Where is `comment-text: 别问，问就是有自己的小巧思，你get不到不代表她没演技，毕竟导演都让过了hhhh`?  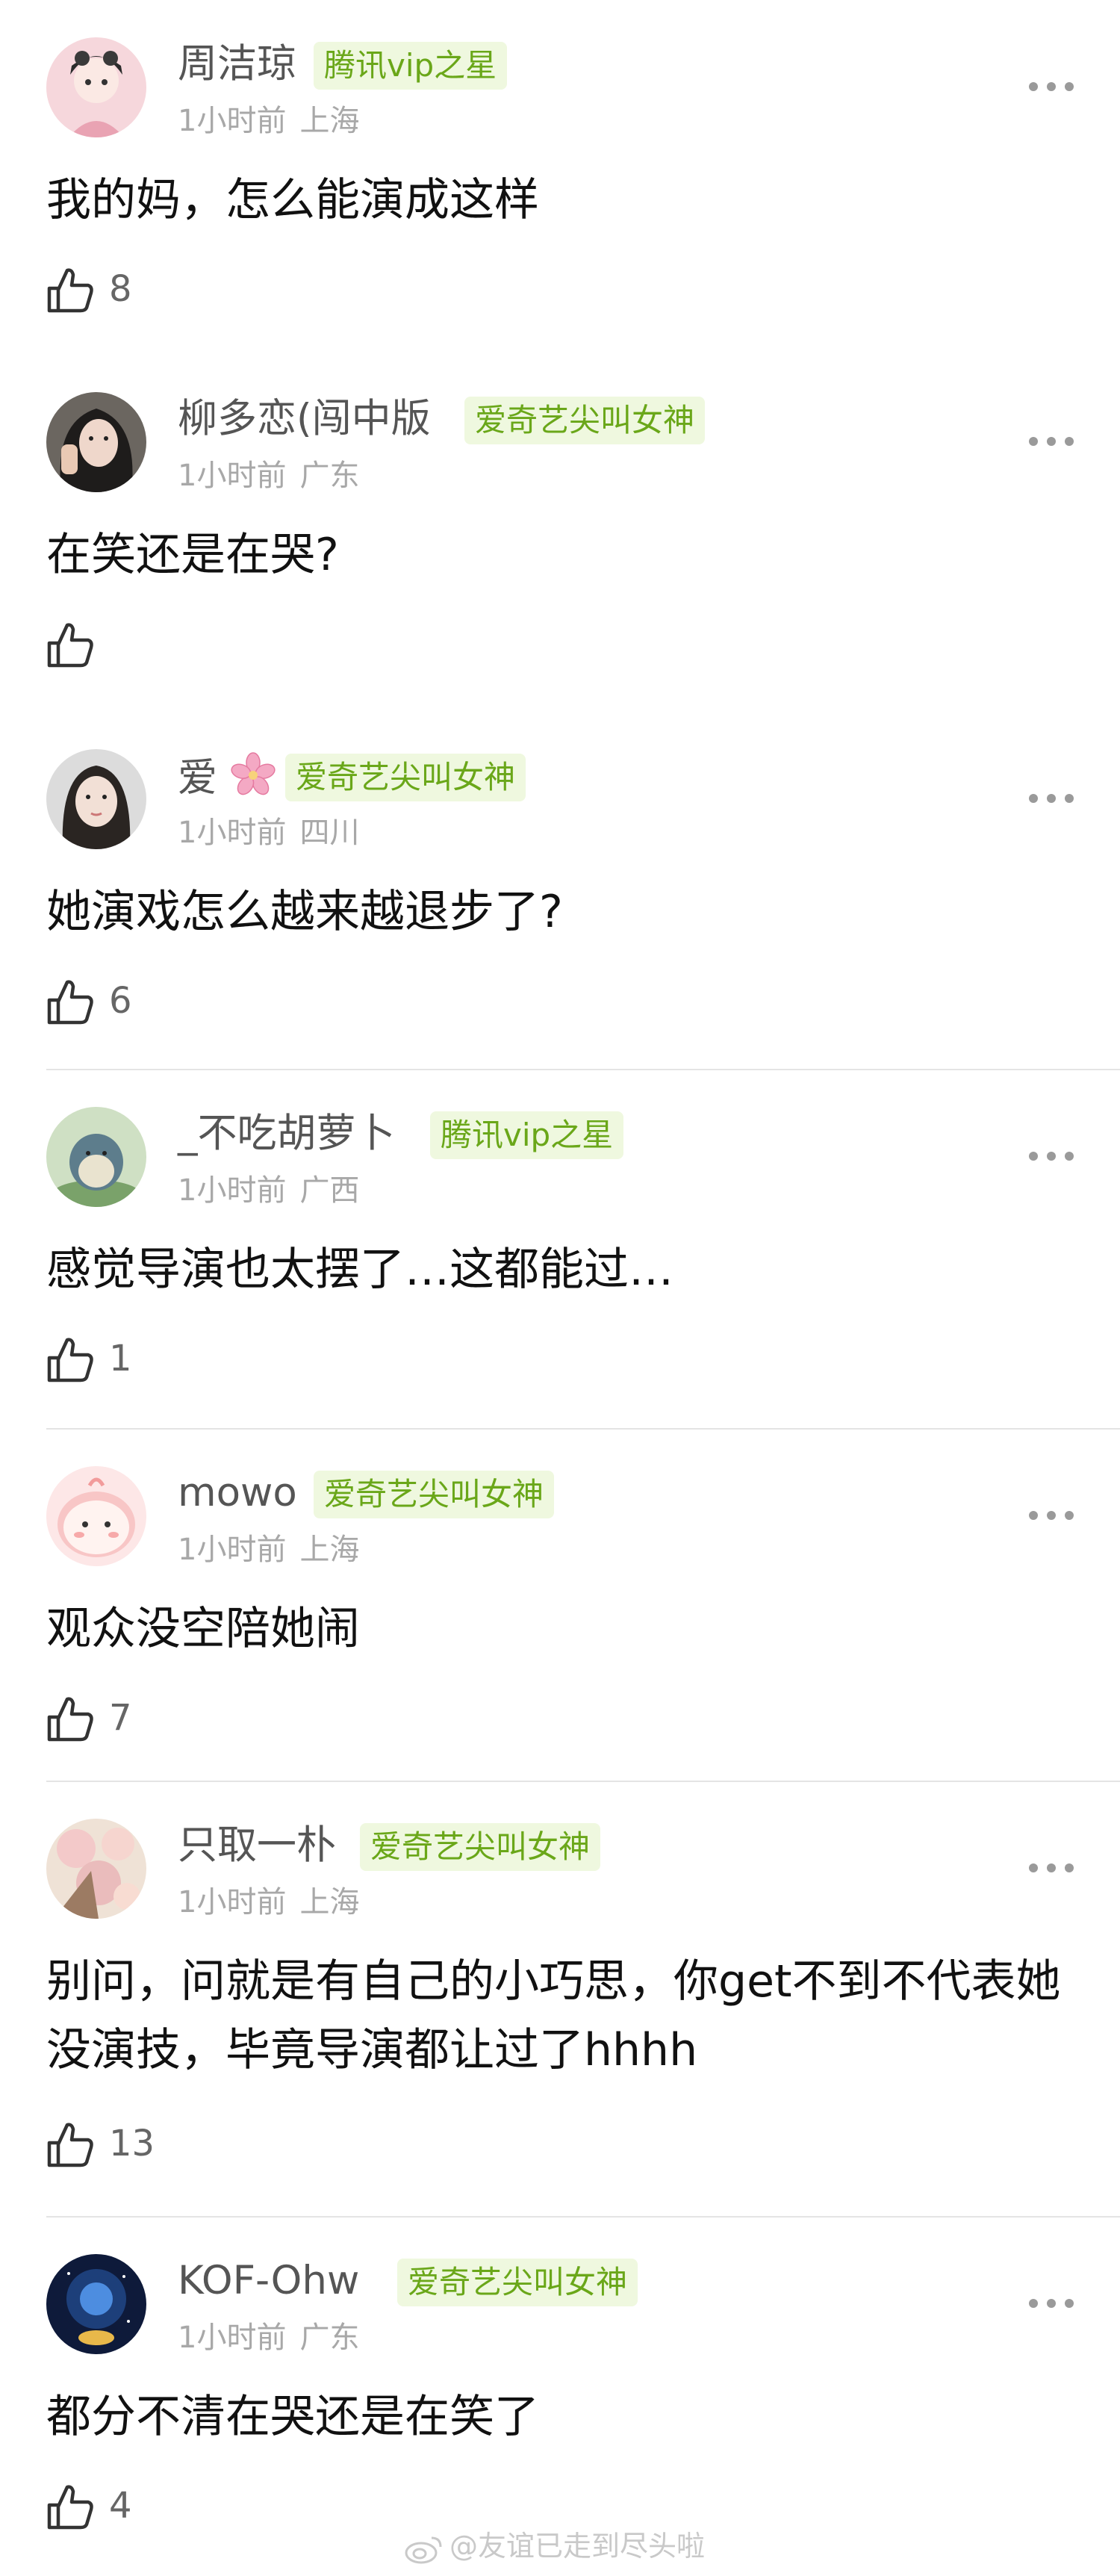 comment-text: 别问，问就是有自己的小巧思，你get不到不代表她没演技，毕竟导演都让过了hhhh is located at coordinates (553, 2015).